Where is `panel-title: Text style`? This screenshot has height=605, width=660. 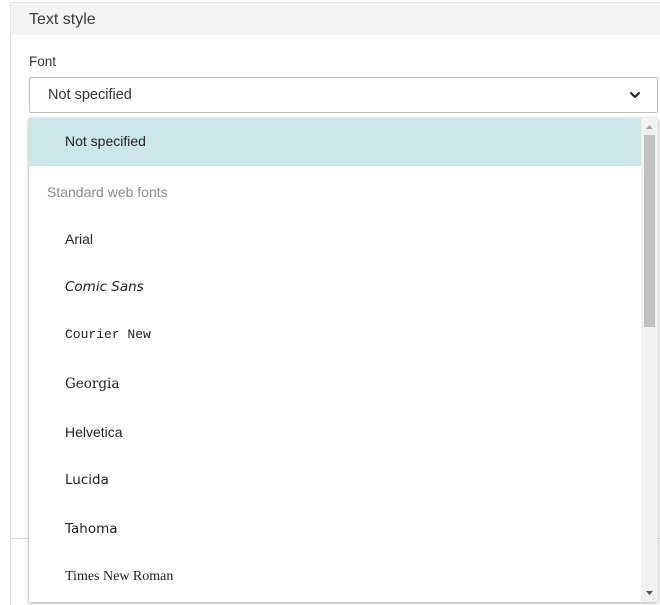
panel-title: Text style is located at coordinates (62, 19).